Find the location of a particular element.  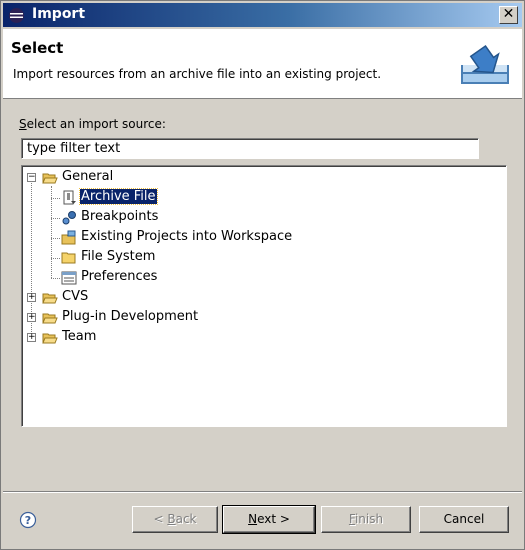

breakpoints-icon is located at coordinates (69, 218).